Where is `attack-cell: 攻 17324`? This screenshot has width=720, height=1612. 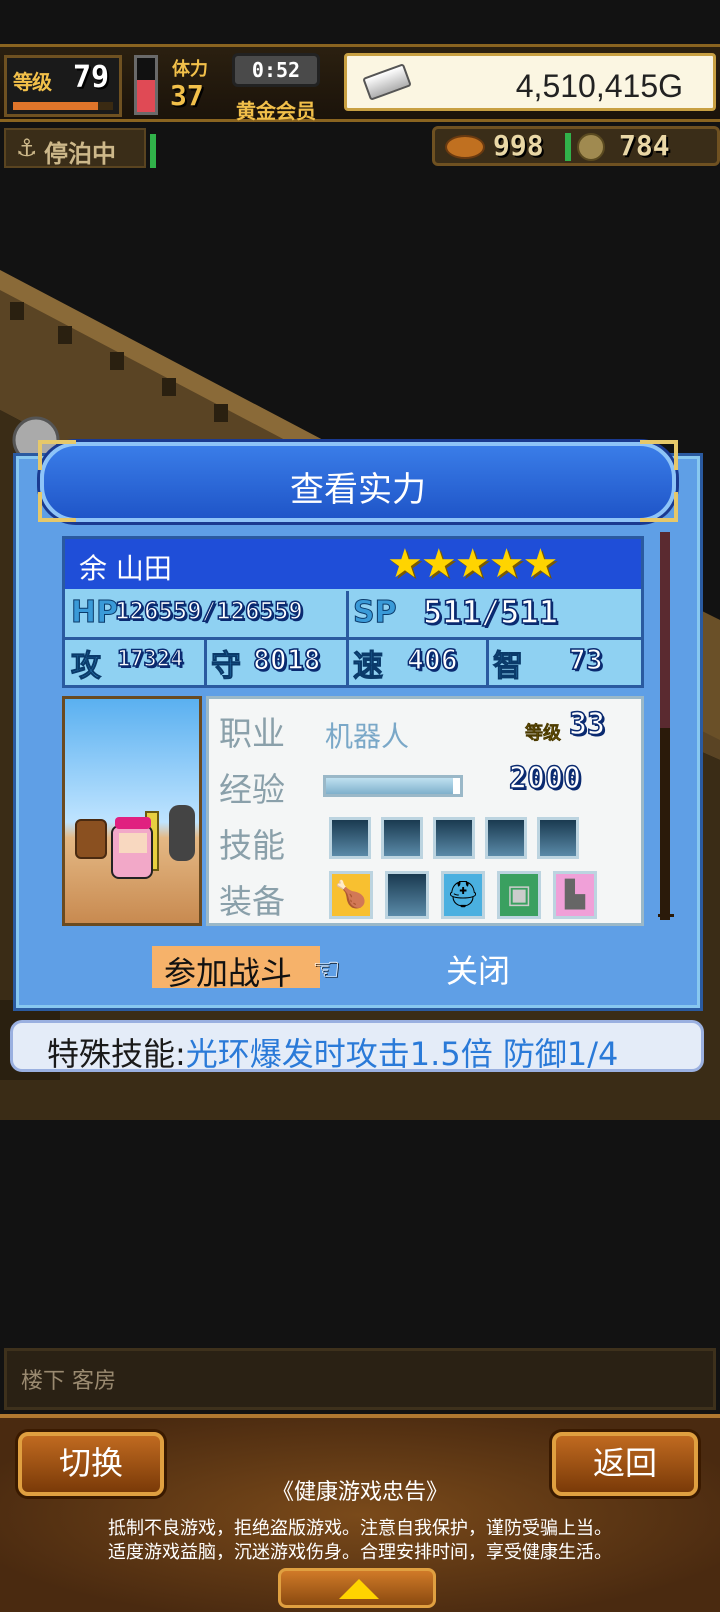 attack-cell: 攻 17324 is located at coordinates (136, 662).